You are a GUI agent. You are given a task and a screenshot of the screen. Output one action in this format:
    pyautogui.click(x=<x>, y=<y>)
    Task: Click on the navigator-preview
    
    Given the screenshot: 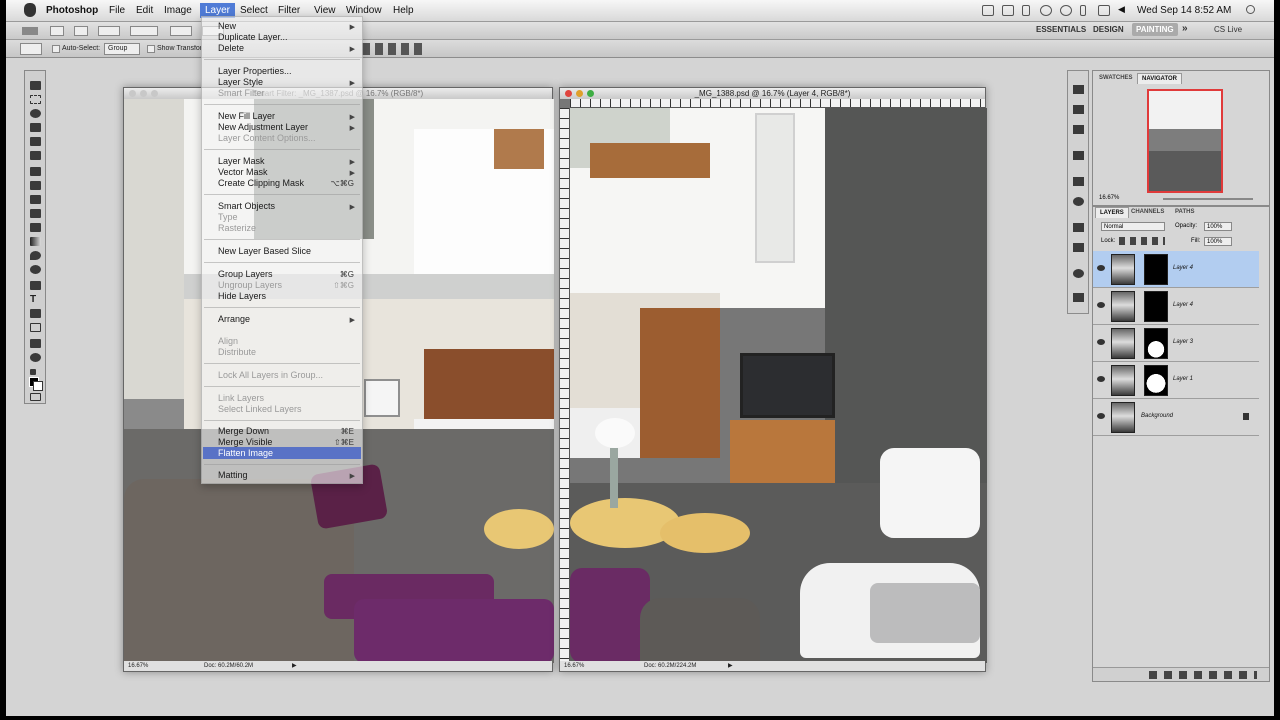 What is the action you would take?
    pyautogui.click(x=1185, y=141)
    